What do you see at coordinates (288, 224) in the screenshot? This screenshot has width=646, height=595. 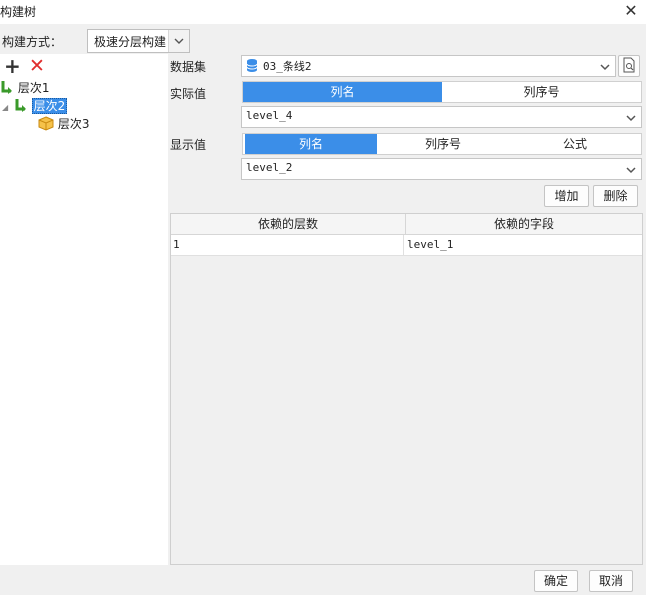 I see `column-header-level: 依赖的层数` at bounding box center [288, 224].